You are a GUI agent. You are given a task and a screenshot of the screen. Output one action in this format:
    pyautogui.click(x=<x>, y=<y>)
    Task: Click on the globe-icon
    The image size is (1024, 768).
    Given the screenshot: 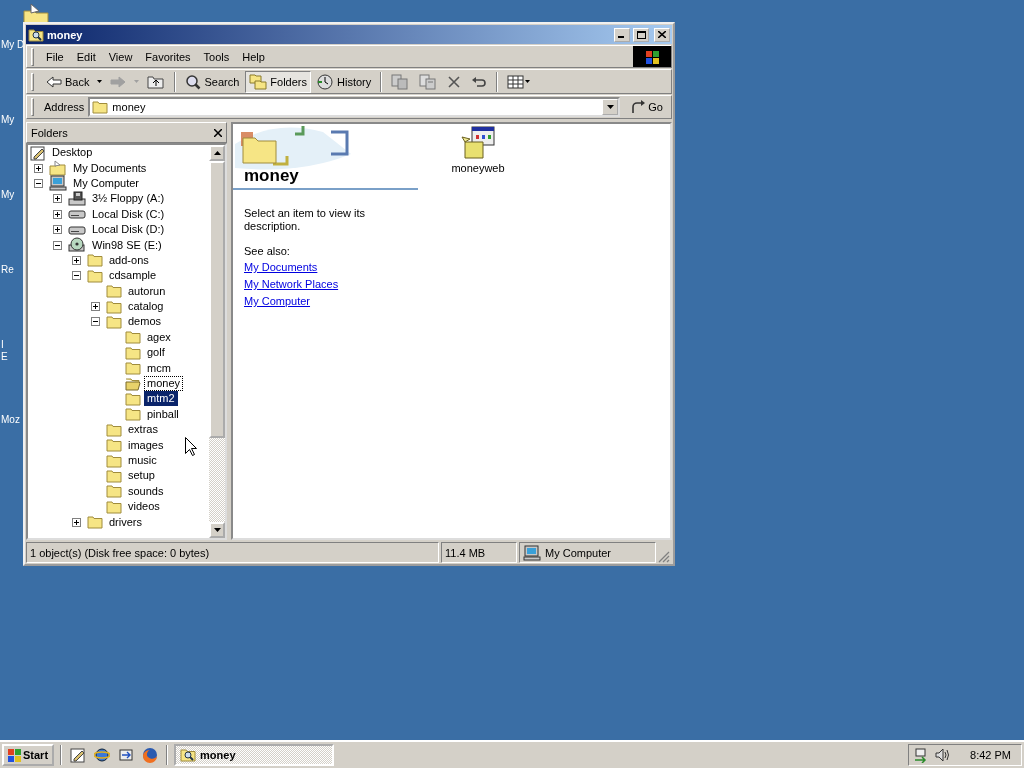 What is the action you would take?
    pyautogui.click(x=102, y=755)
    